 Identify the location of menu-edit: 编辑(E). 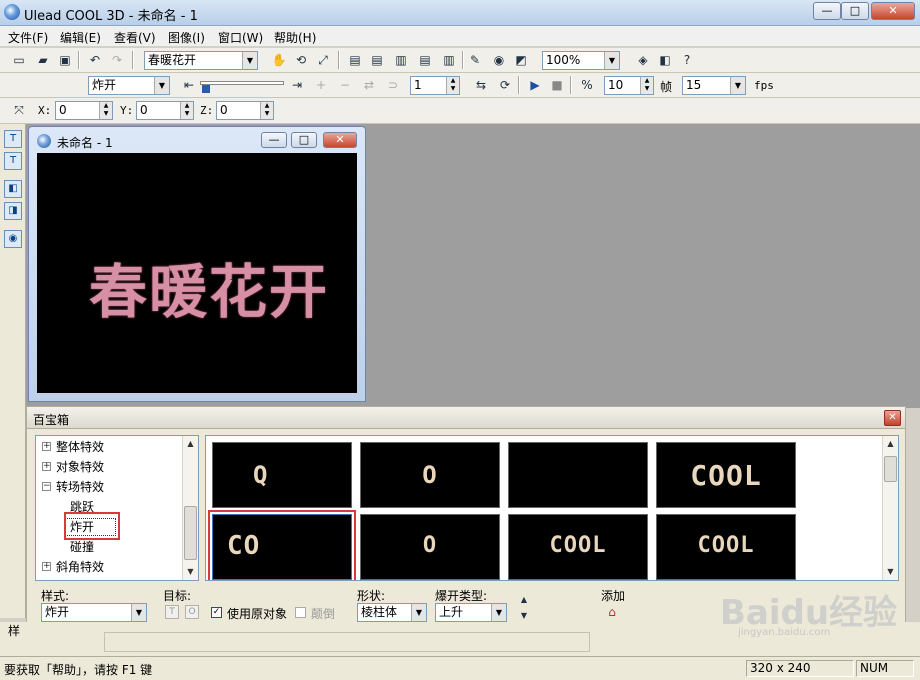
(80, 37).